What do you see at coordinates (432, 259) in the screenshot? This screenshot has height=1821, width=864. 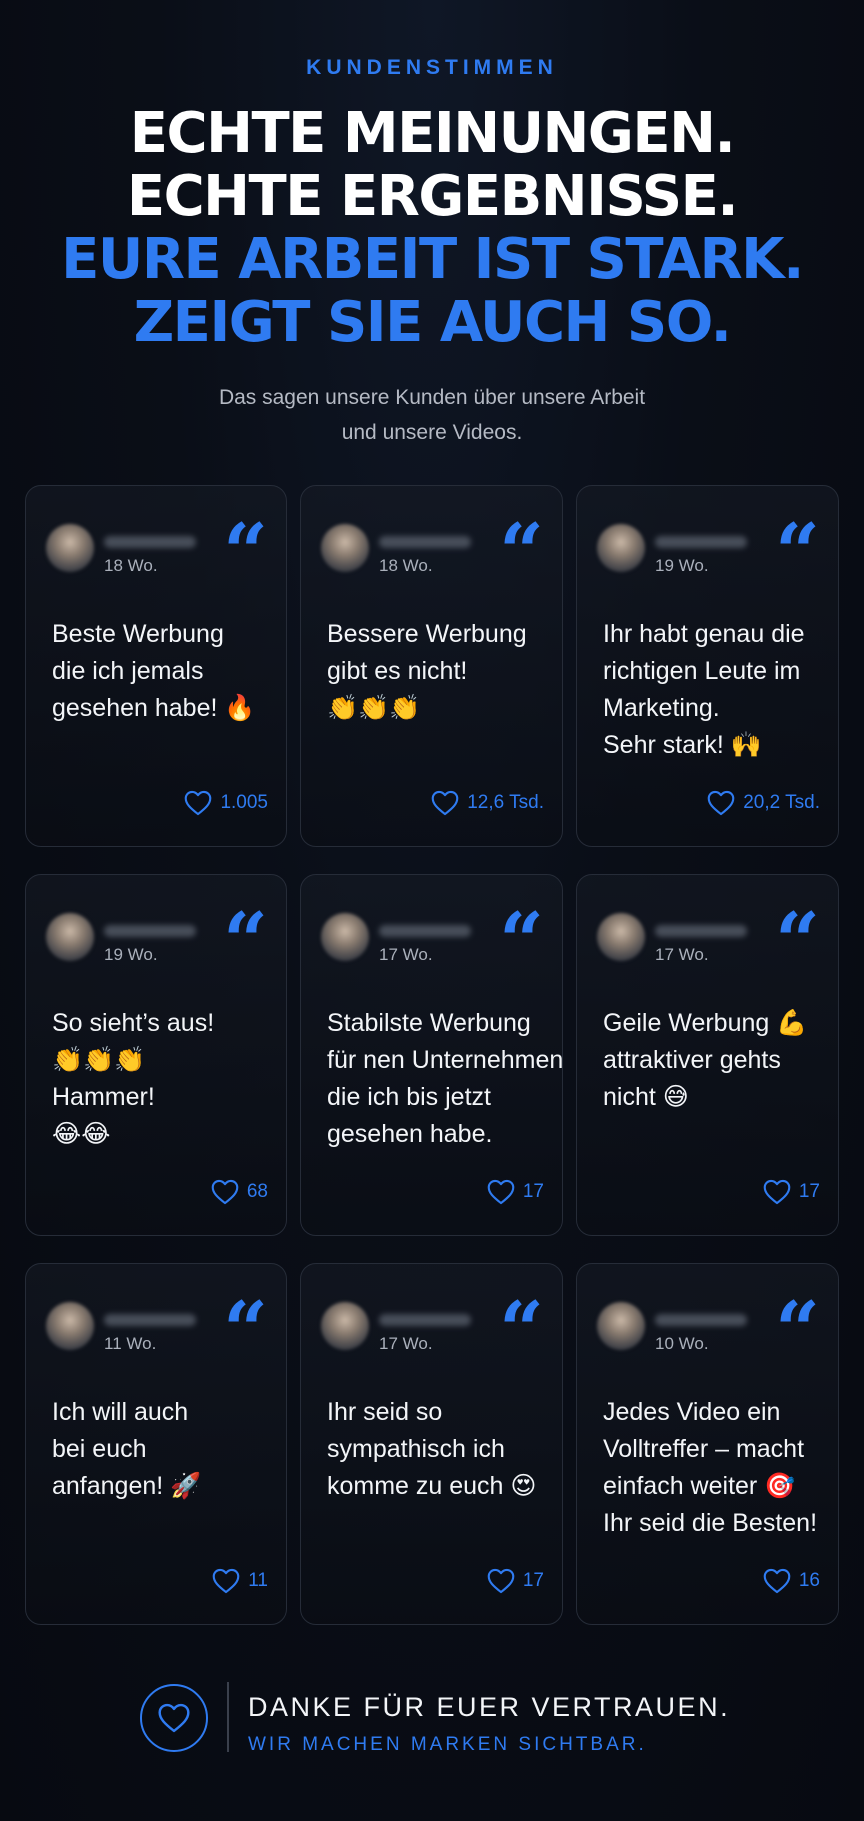 I see `headline-line-3: EURE ARBEIT IST STARK.` at bounding box center [432, 259].